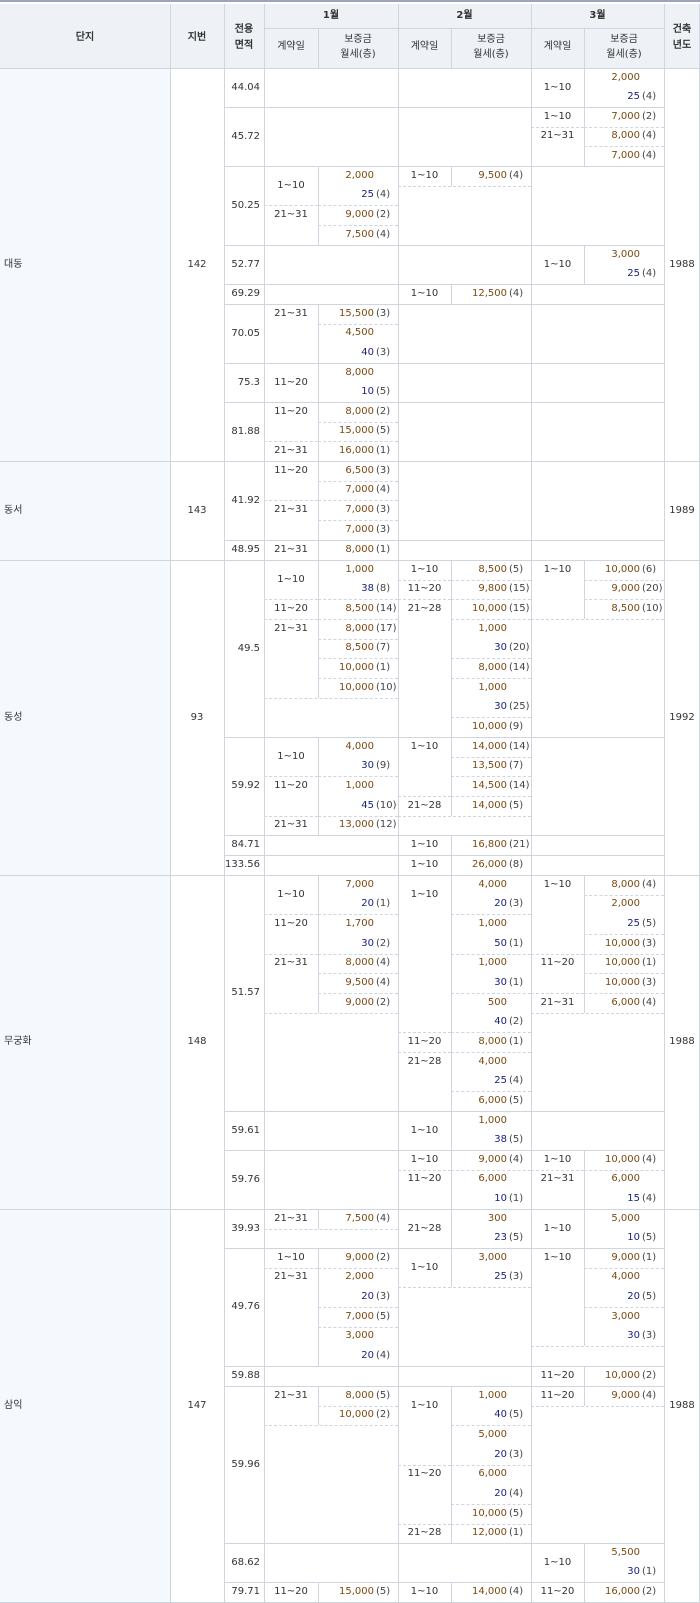  What do you see at coordinates (652, 589) in the screenshot?
I see `floor-number: (20)` at bounding box center [652, 589].